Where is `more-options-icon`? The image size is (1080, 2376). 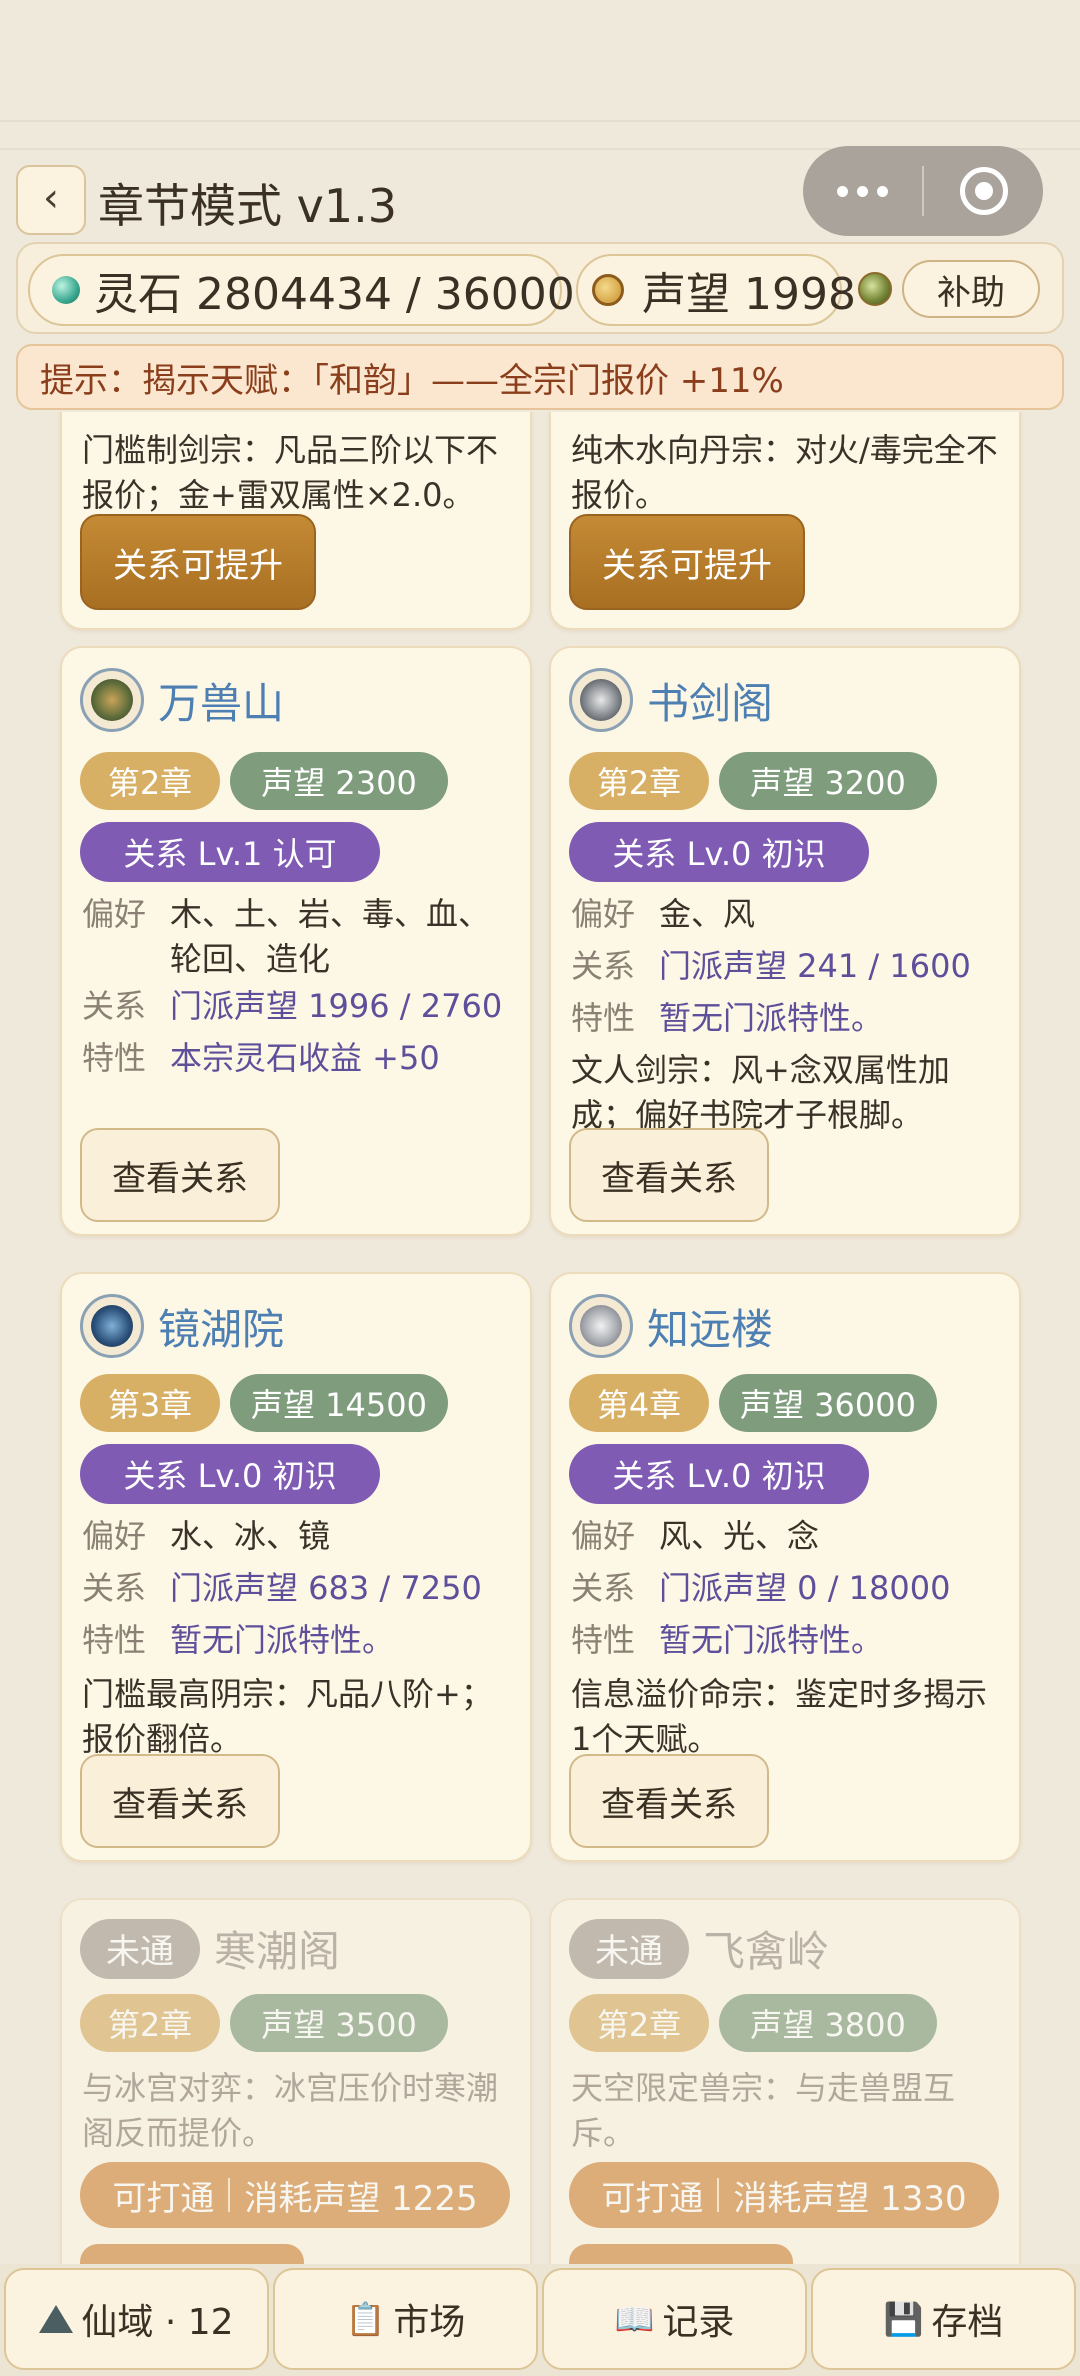
more-options-icon is located at coordinates (862, 191).